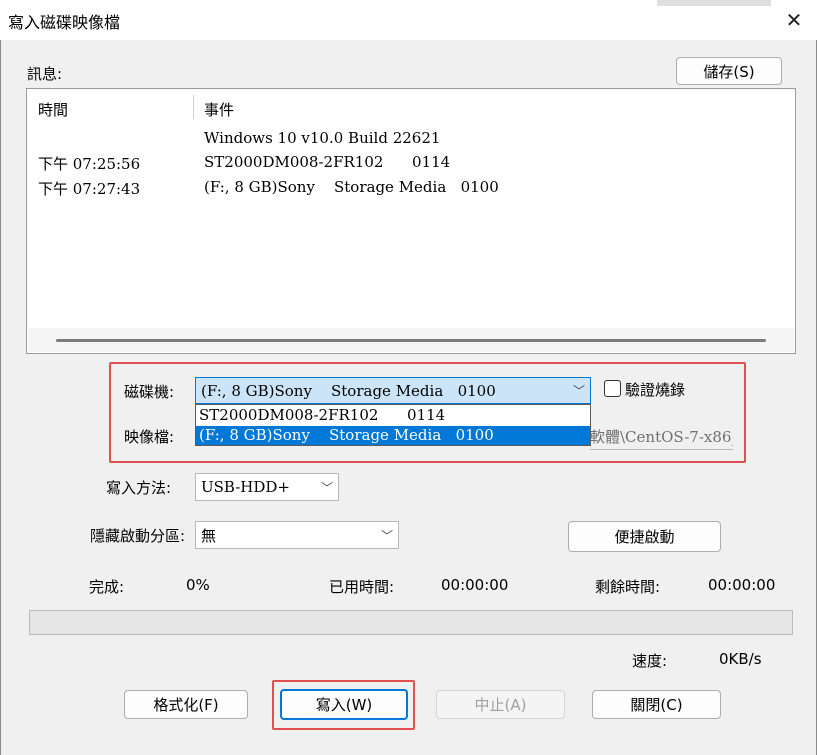 The image size is (817, 755). What do you see at coordinates (0, 397) in the screenshot?
I see `window-frame-left` at bounding box center [0, 397].